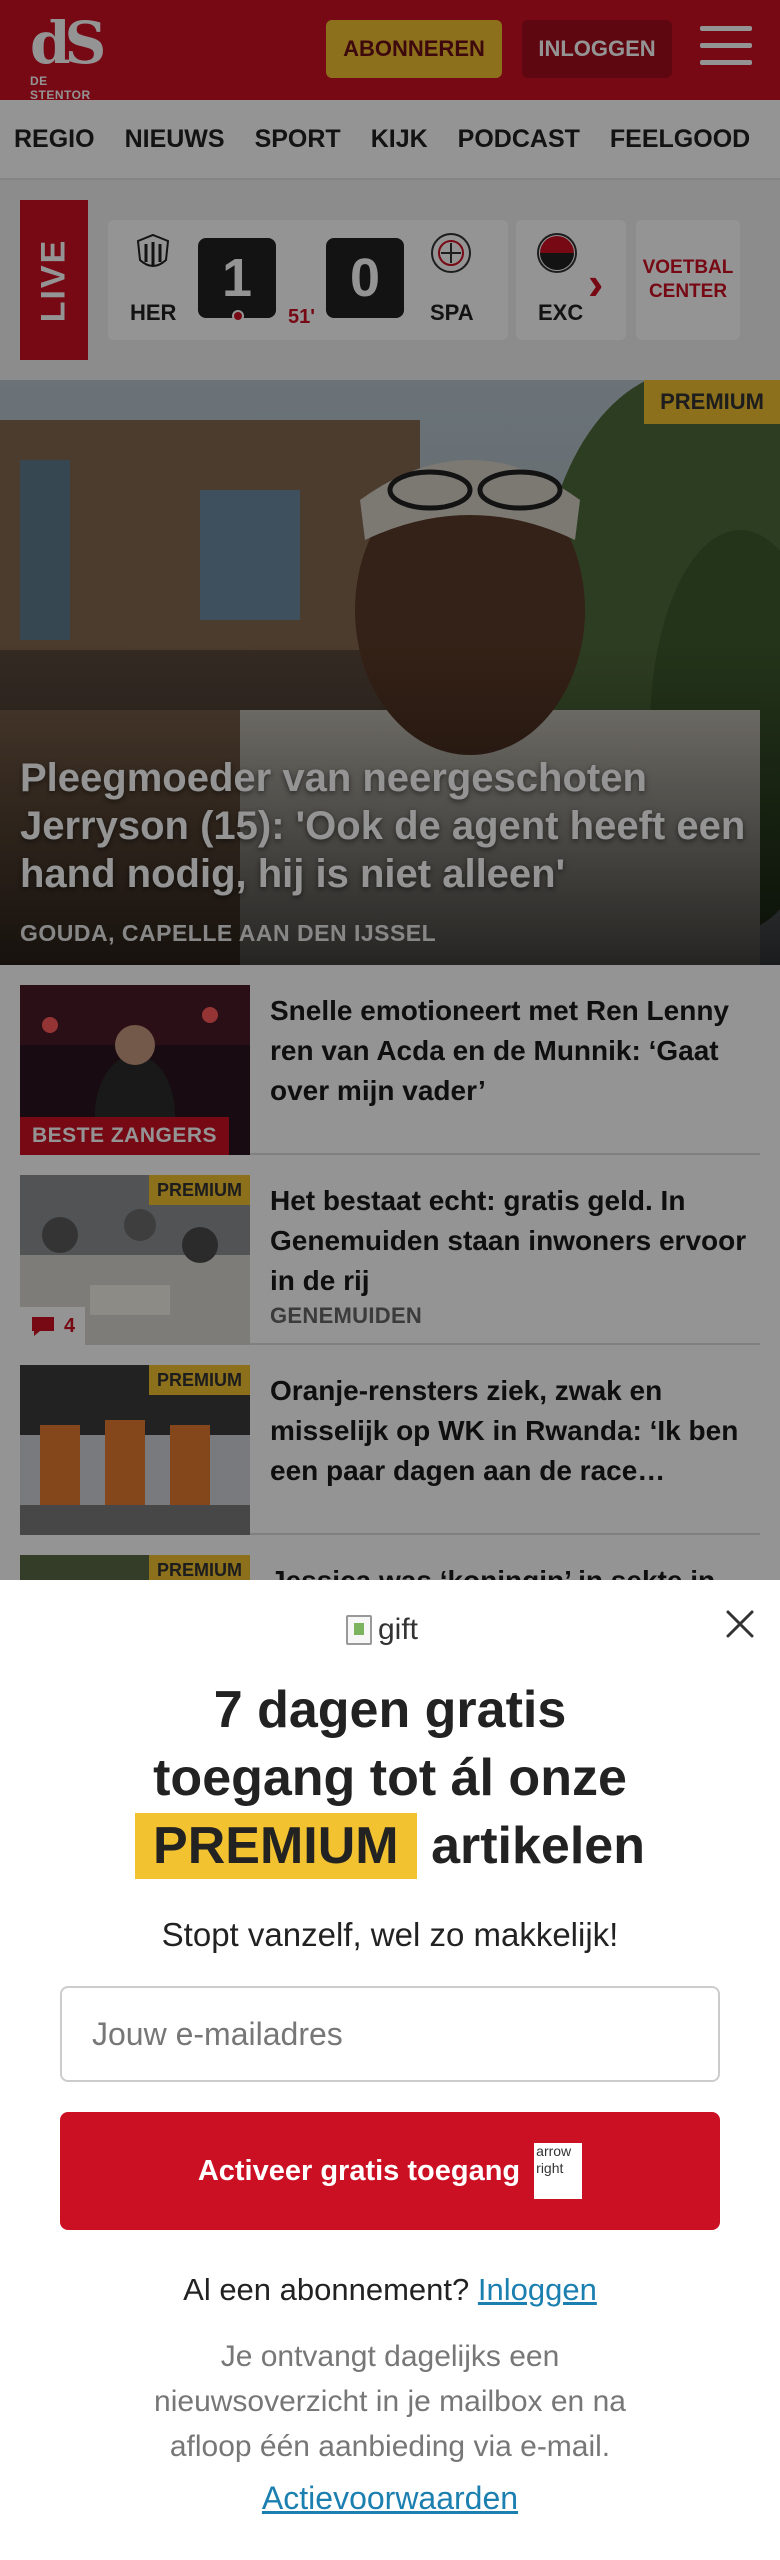 Image resolution: width=780 pixels, height=2560 pixels. Describe the element at coordinates (390, 2034) in the screenshot. I see `email-field` at that location.